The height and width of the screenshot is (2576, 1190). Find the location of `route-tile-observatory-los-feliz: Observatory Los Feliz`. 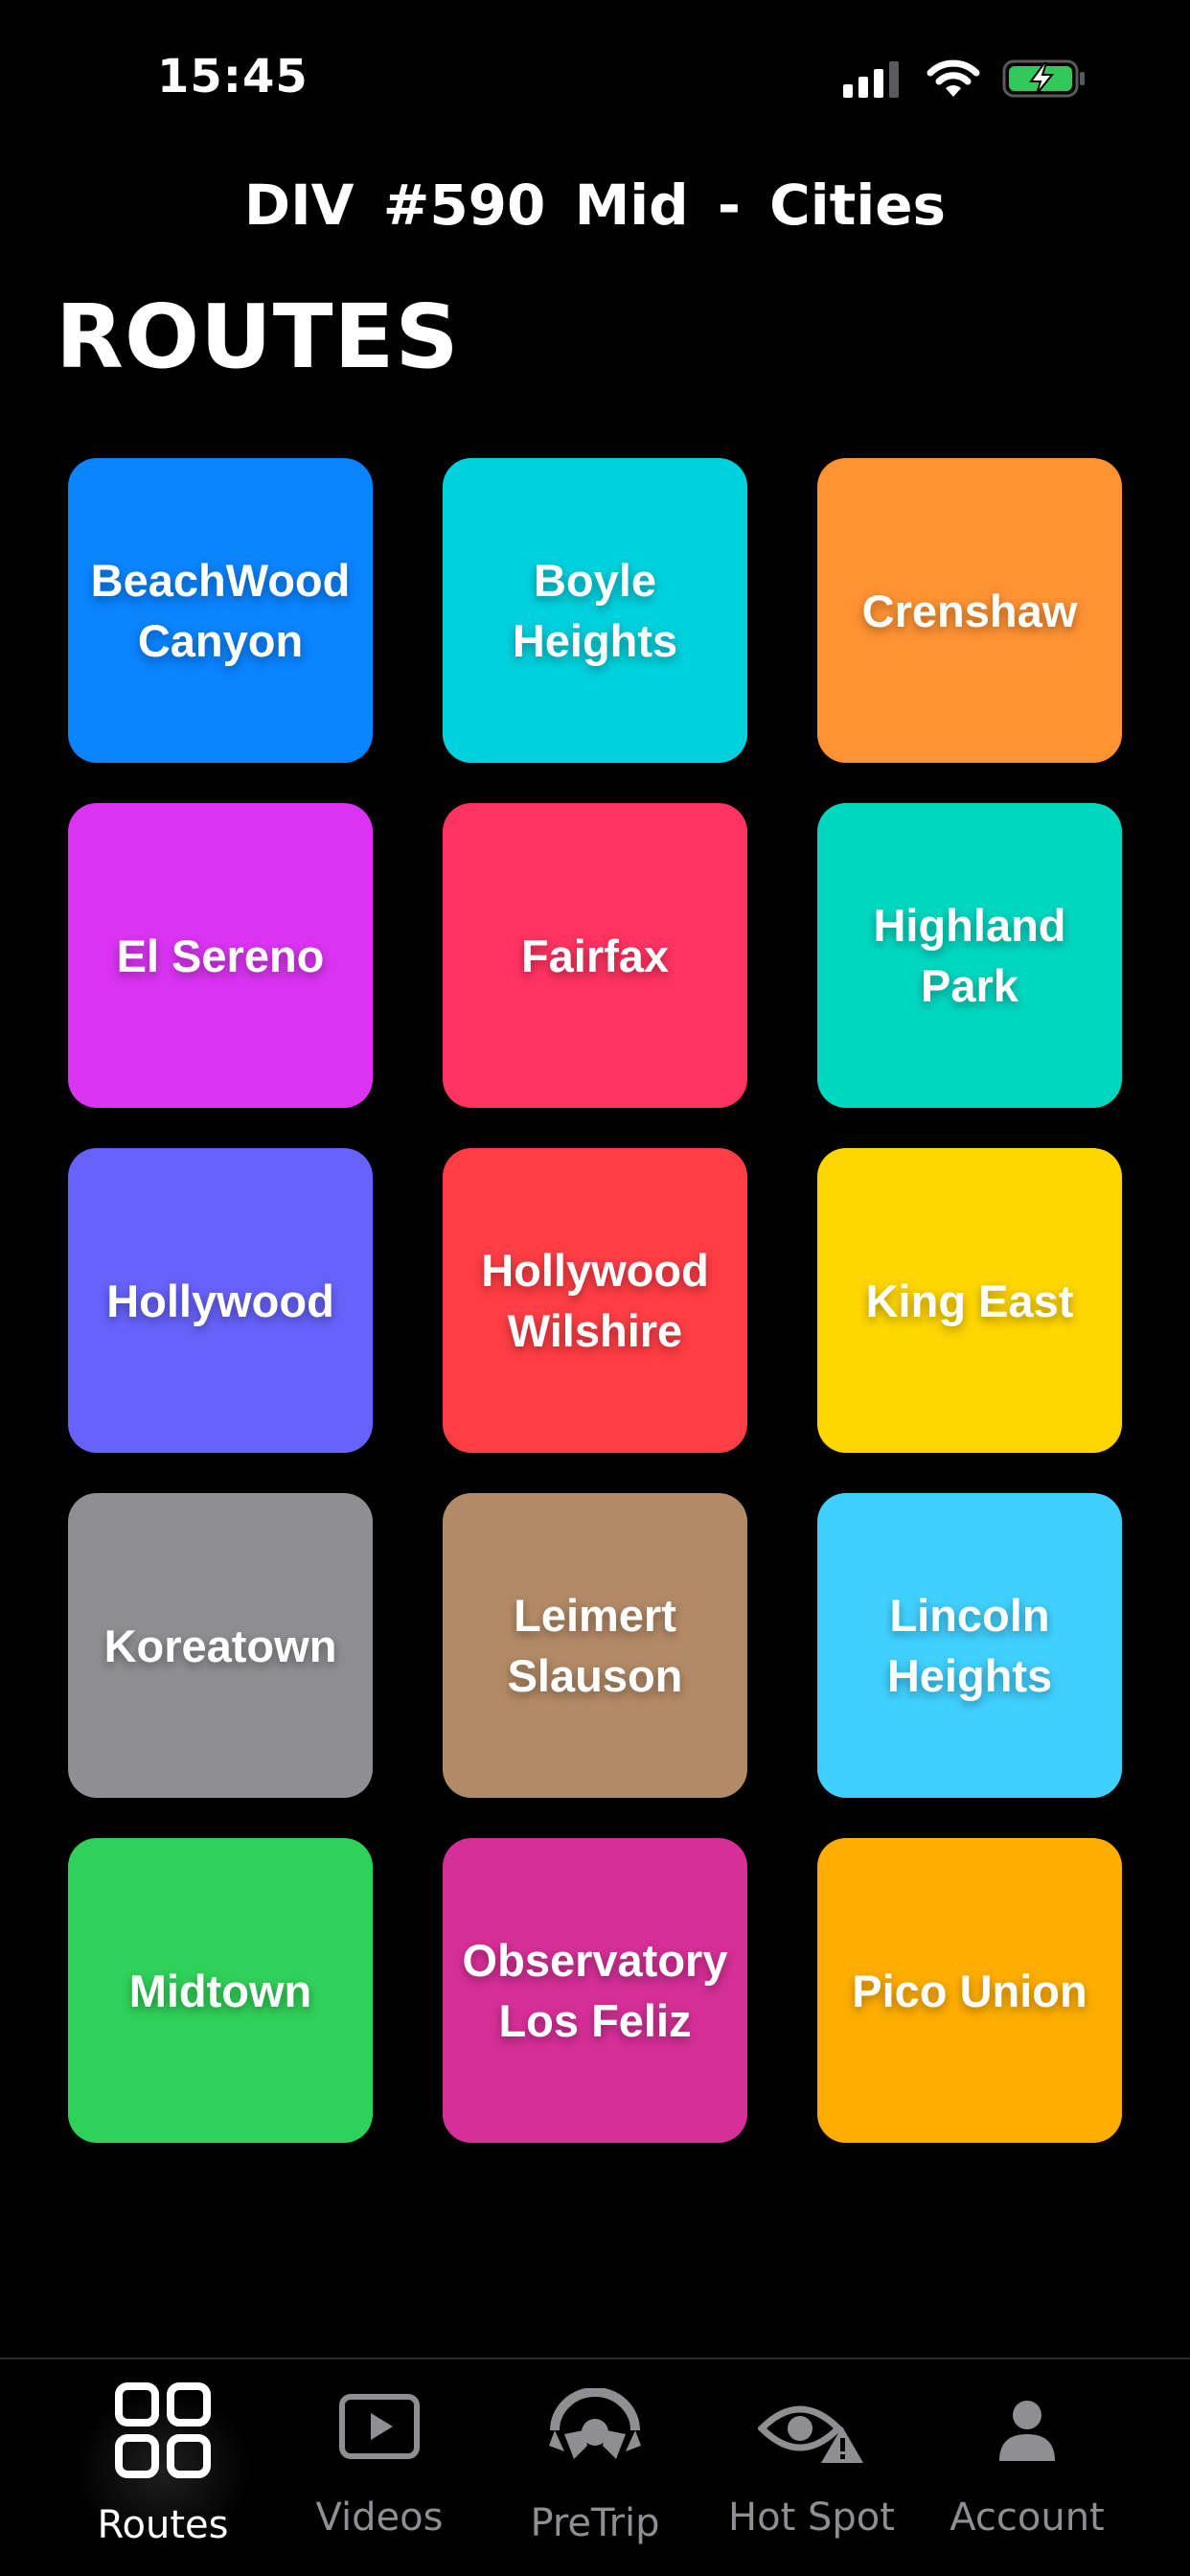

route-tile-observatory-los-feliz: Observatory Los Feliz is located at coordinates (595, 1990).